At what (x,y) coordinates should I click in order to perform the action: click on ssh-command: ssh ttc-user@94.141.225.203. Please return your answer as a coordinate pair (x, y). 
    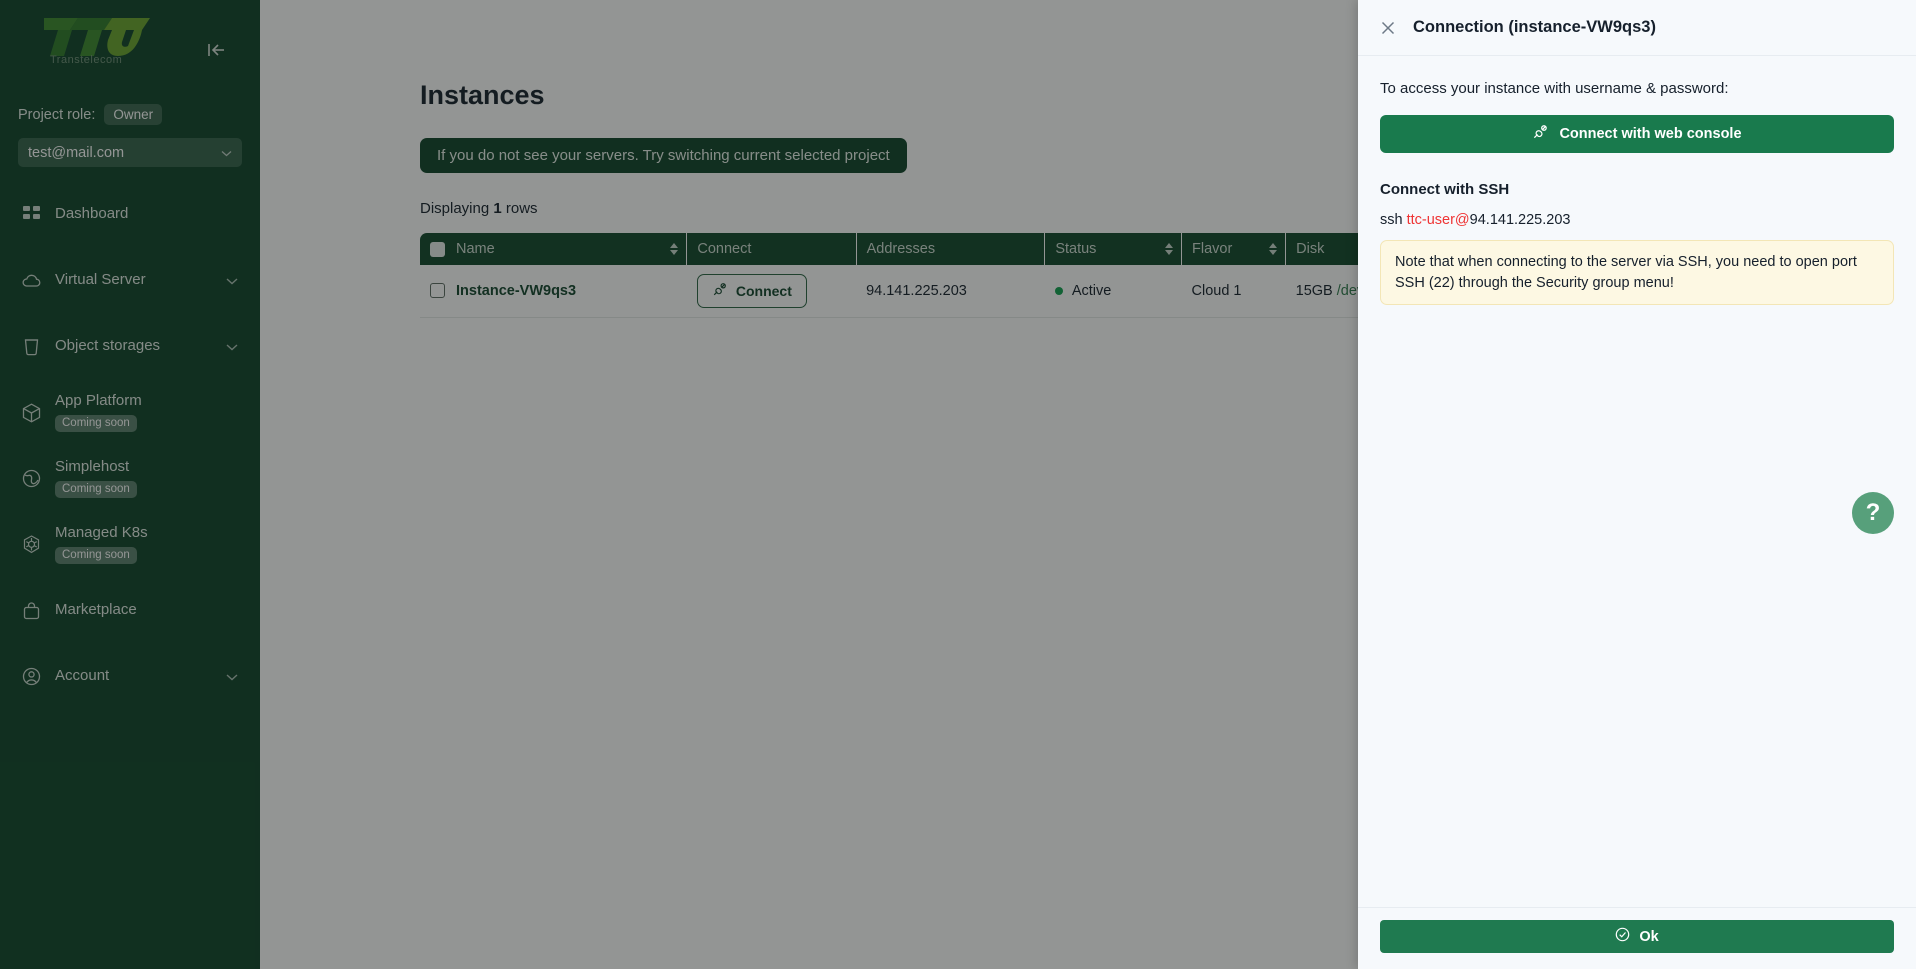
    Looking at the image, I should click on (1637, 220).